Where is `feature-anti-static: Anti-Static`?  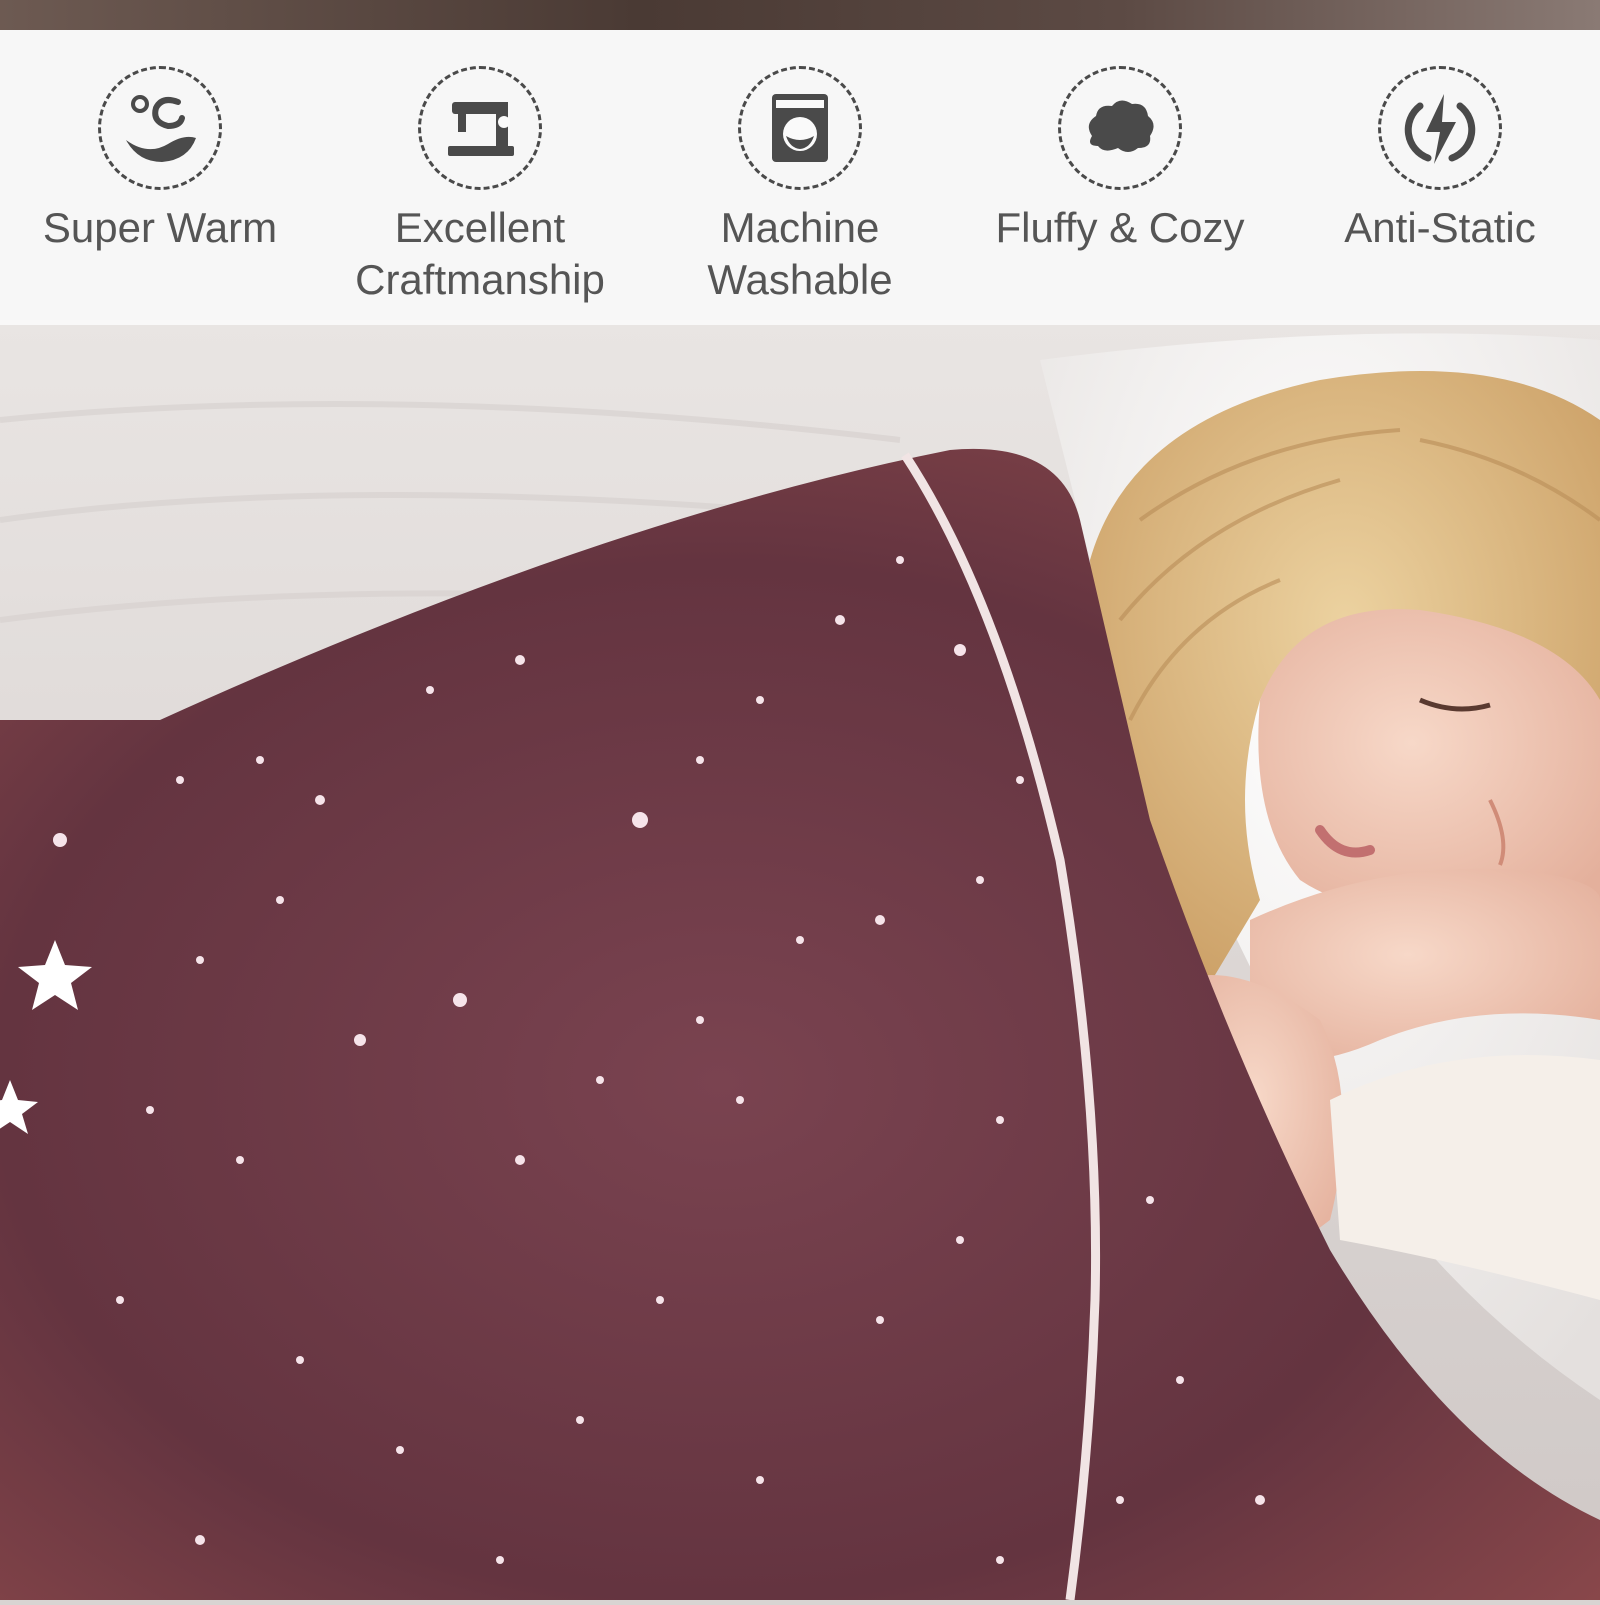 feature-anti-static: Anti-Static is located at coordinates (1440, 160).